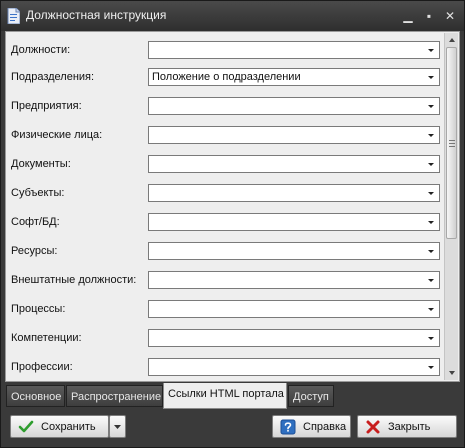 The height and width of the screenshot is (448, 465). I want to click on dolzhnosti-combobox, so click(294, 50).